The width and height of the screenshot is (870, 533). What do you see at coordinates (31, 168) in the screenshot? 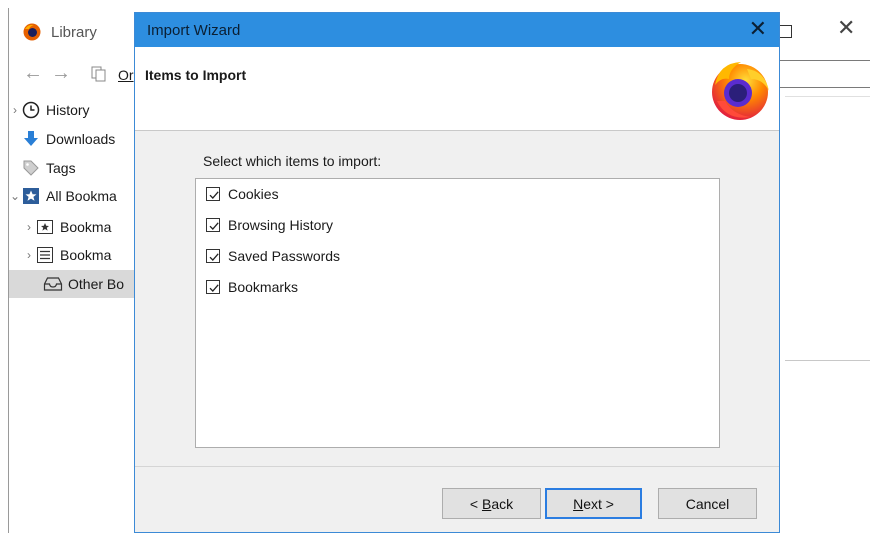
I see `tag-icon` at bounding box center [31, 168].